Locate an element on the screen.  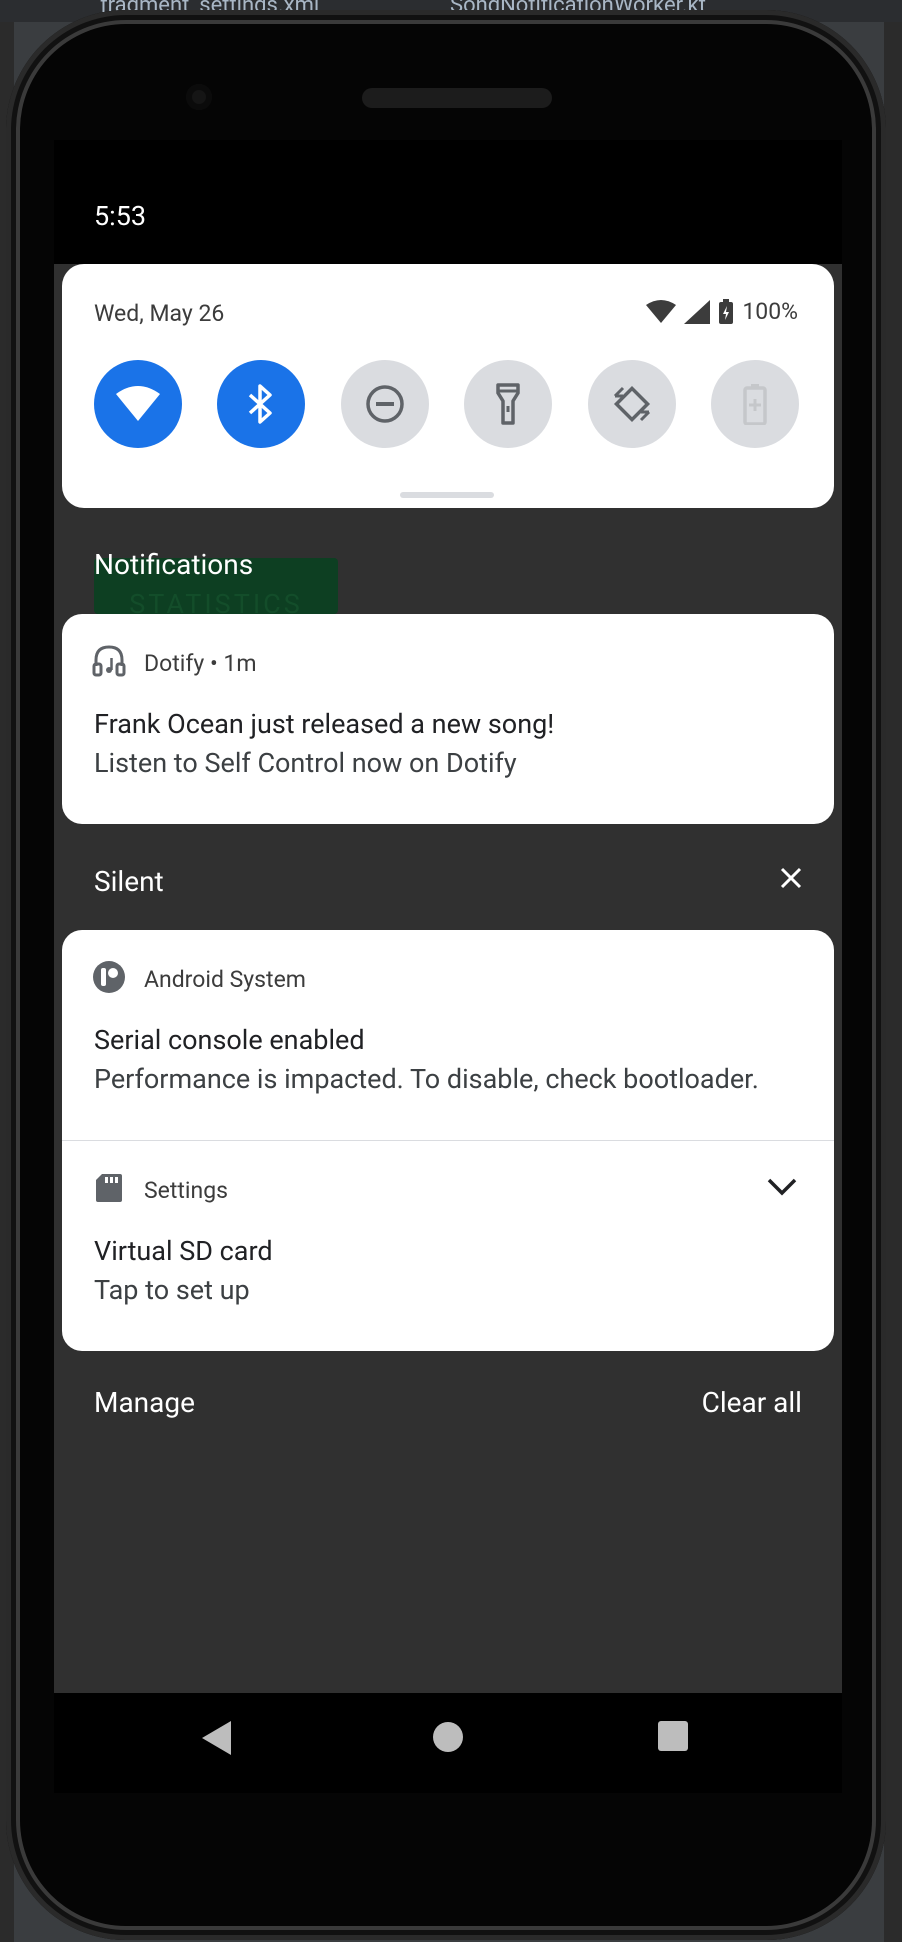
dotify-app-name: Dotify is located at coordinates (174, 663).